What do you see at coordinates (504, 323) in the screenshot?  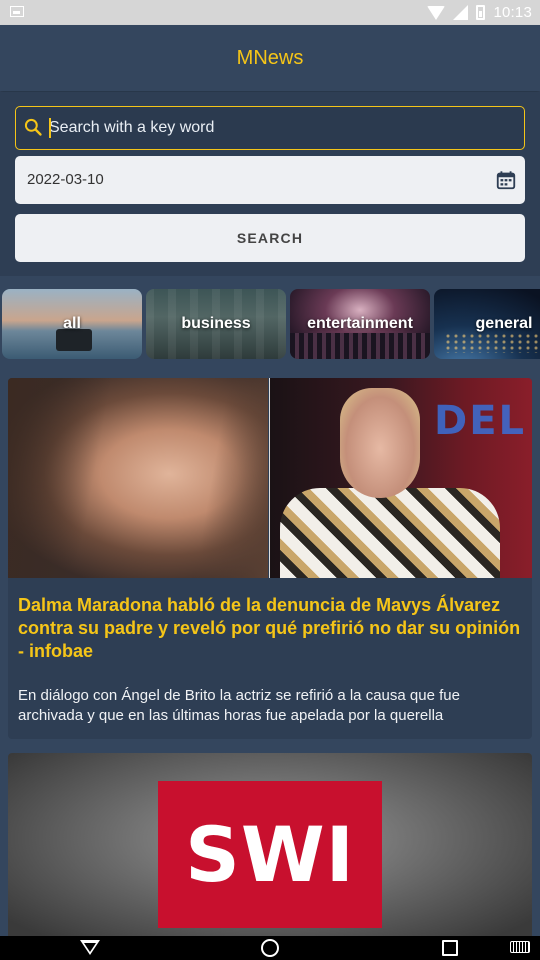 I see `category-label: general` at bounding box center [504, 323].